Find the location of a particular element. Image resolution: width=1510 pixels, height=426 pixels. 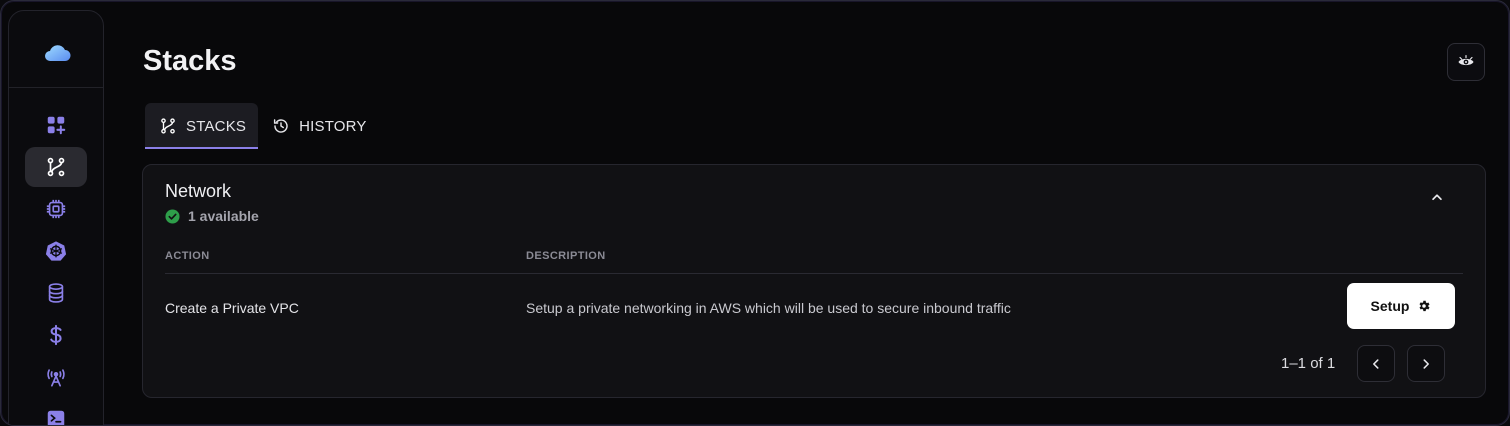

chevron-up-icon is located at coordinates (1437, 197).